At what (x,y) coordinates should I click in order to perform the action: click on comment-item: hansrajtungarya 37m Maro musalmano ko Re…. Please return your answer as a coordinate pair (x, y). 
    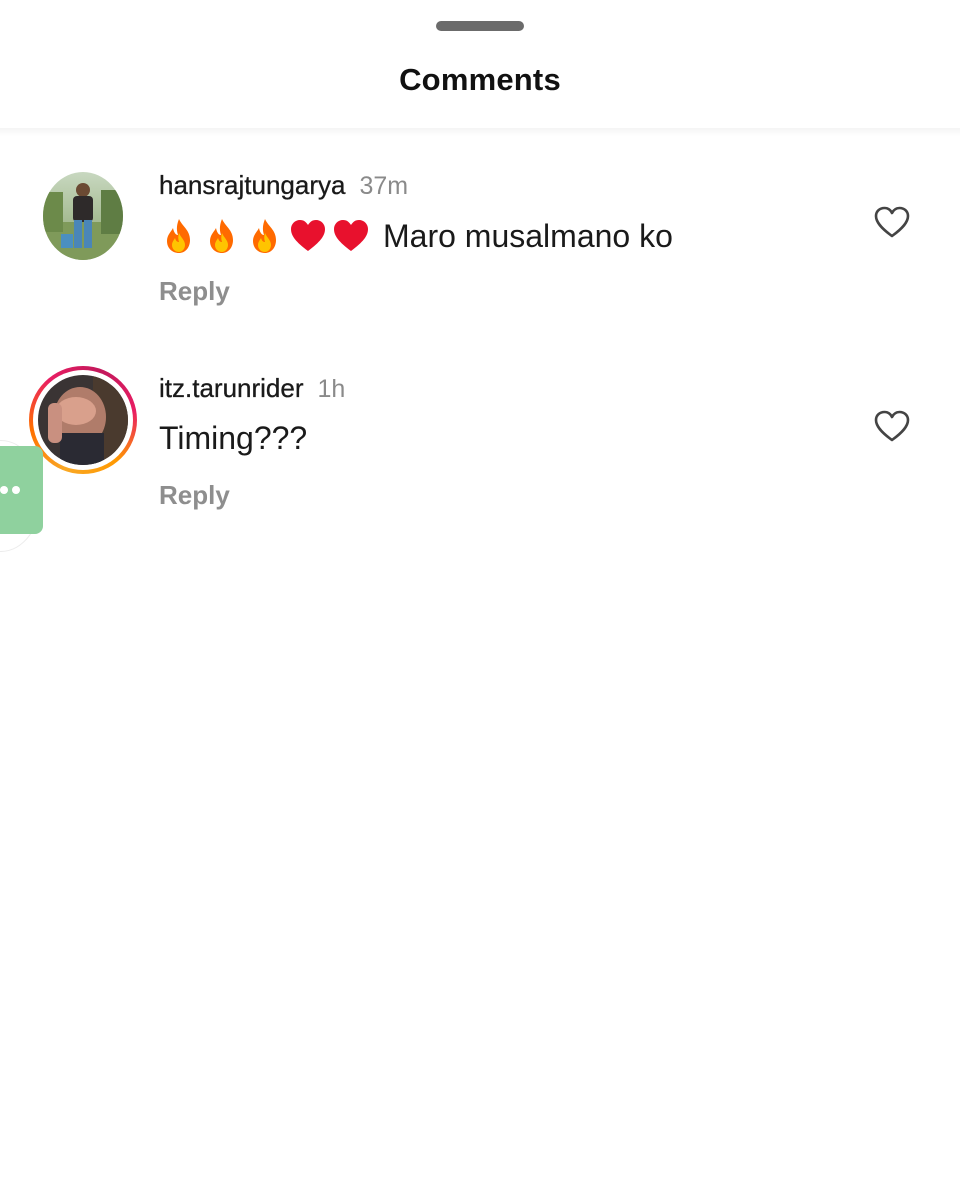
    Looking at the image, I should click on (480, 245).